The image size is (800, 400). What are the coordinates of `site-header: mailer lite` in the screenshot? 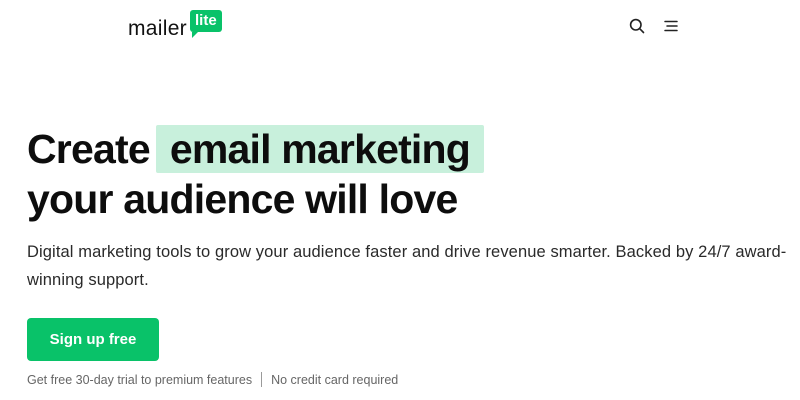 It's located at (400, 28).